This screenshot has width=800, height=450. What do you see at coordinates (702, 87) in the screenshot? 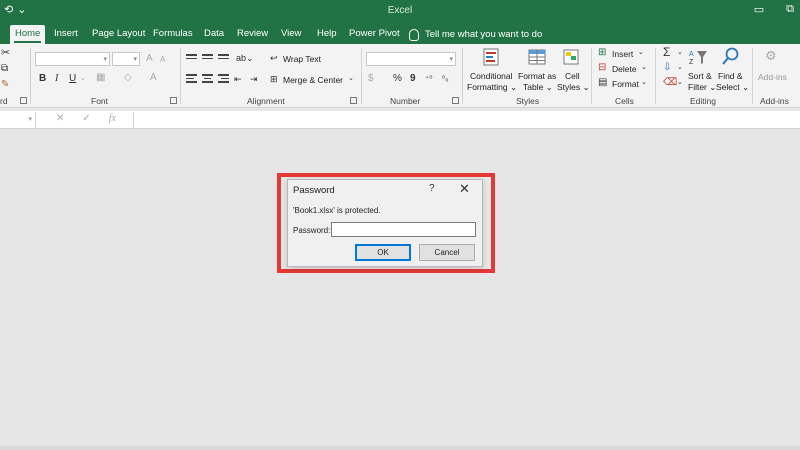
I see `sort-filter-button-line2: Filter ⌄` at bounding box center [702, 87].